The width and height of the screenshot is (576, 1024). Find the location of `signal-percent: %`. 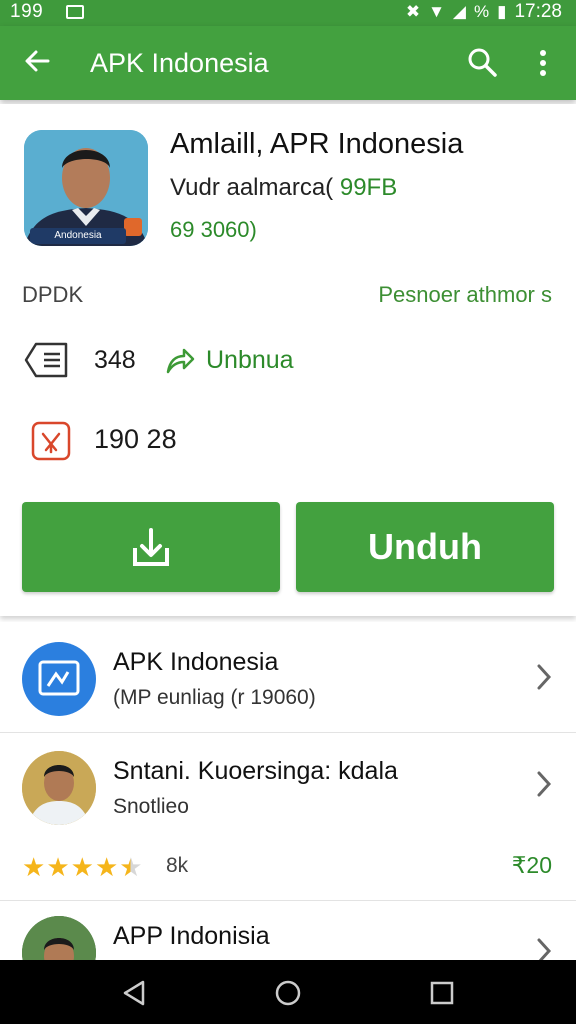

signal-percent: % is located at coordinates (481, 11).